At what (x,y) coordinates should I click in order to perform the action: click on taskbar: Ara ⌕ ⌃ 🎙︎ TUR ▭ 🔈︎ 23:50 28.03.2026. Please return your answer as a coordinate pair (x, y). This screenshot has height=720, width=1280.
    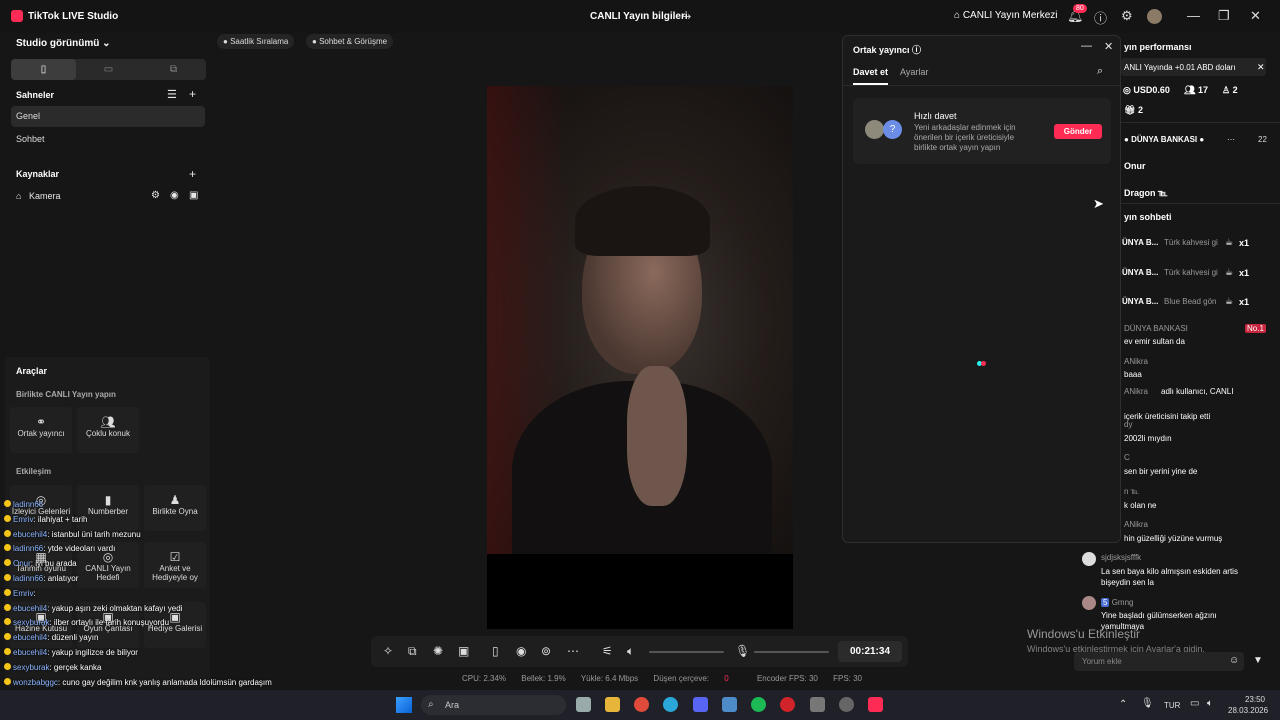
    Looking at the image, I should click on (640, 705).